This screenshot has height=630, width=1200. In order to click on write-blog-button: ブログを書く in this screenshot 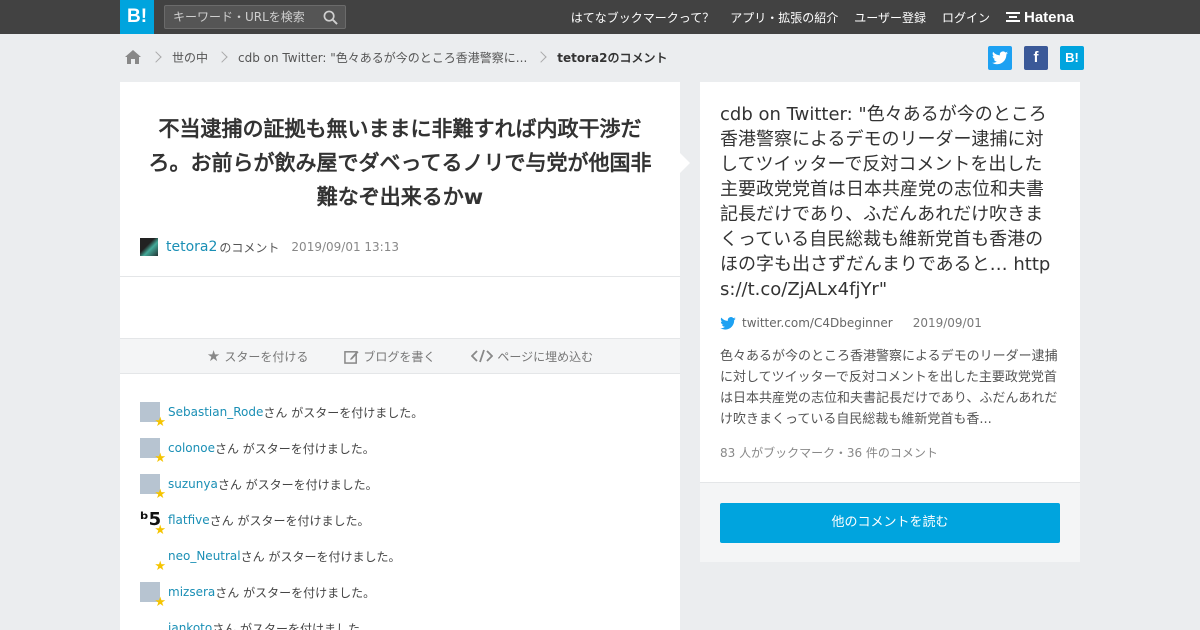, I will do `click(389, 356)`.